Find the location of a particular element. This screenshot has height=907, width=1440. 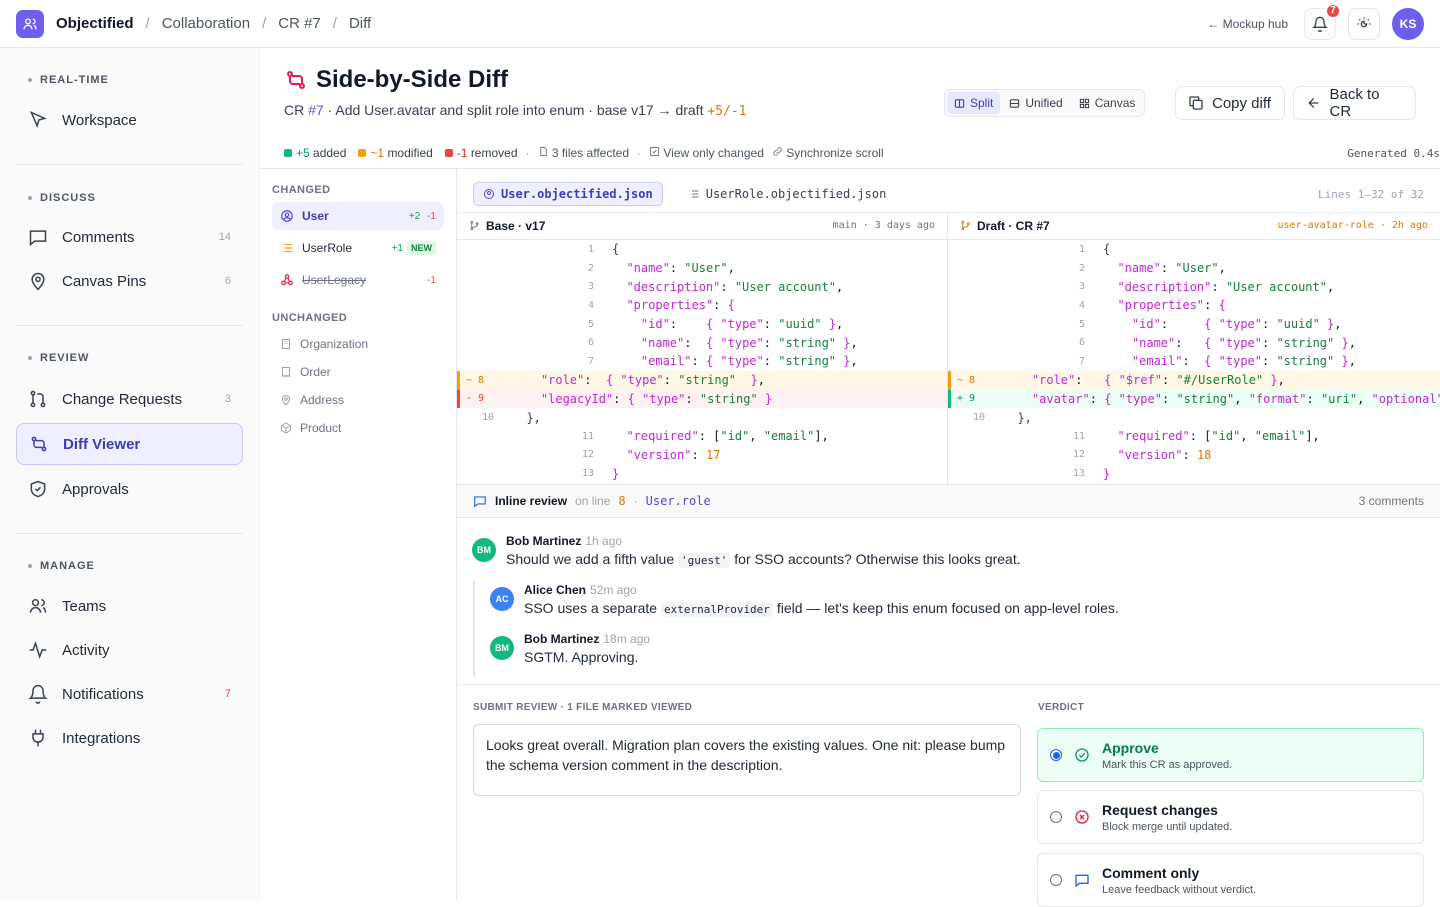

section-manage: MANAGE is located at coordinates (129, 566).